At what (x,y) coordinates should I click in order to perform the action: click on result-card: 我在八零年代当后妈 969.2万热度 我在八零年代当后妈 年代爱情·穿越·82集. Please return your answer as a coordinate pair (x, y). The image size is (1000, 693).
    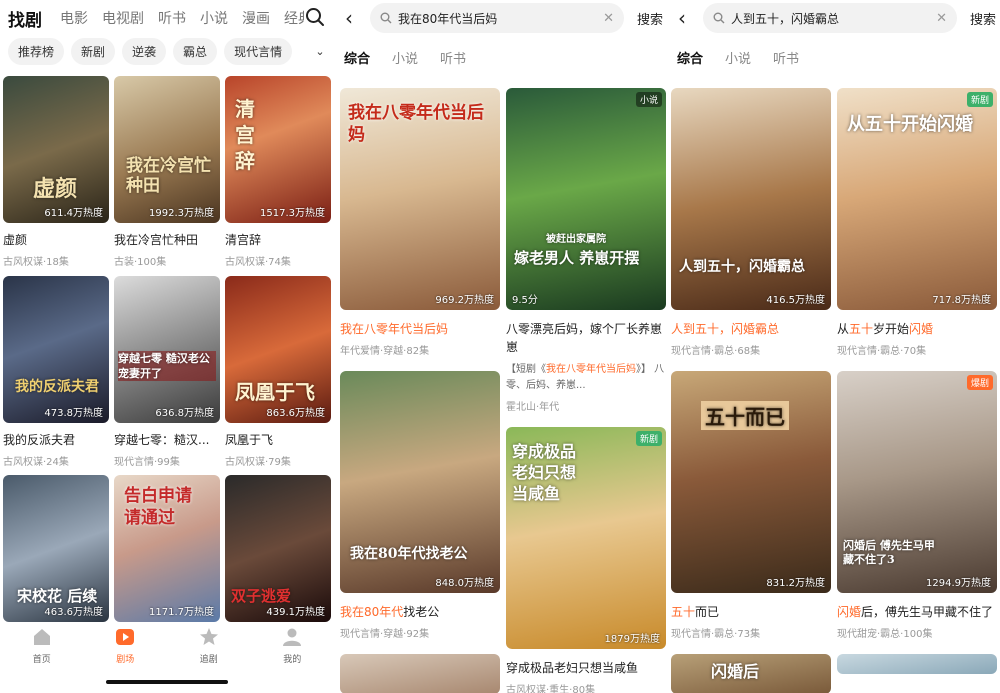
    Looking at the image, I should click on (420, 222).